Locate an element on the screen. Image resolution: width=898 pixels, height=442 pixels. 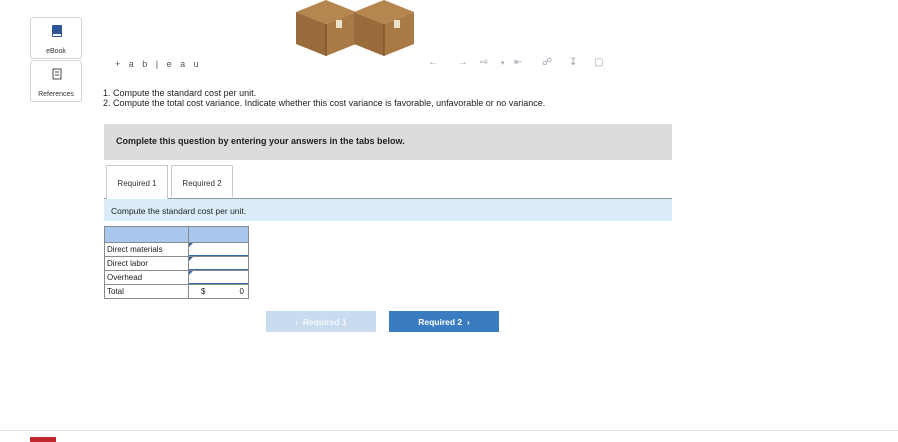
chevron-left-icon: ‹ is located at coordinates (297, 322).